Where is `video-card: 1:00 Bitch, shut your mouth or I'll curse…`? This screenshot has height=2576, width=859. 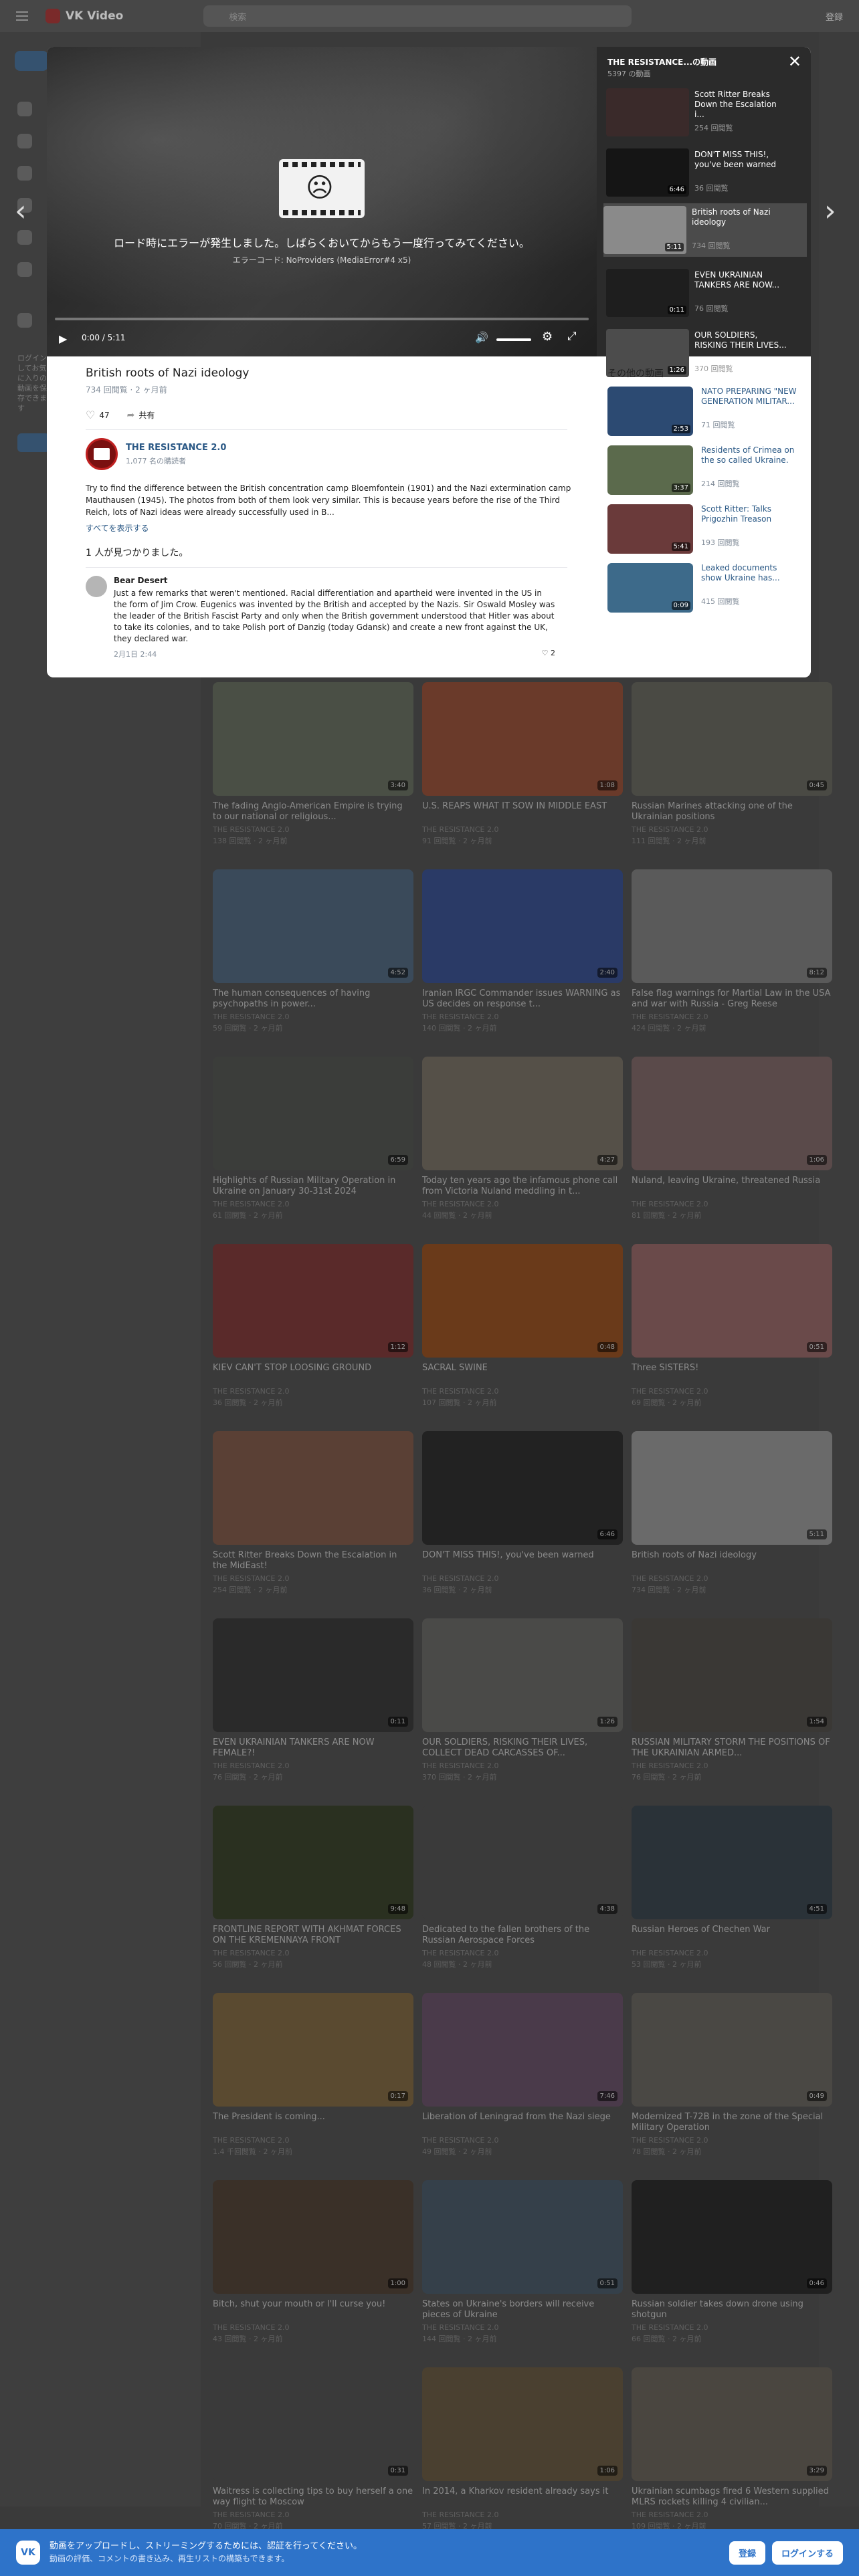 video-card: 1:00 Bitch, shut your mouth or I'll curse… is located at coordinates (313, 2267).